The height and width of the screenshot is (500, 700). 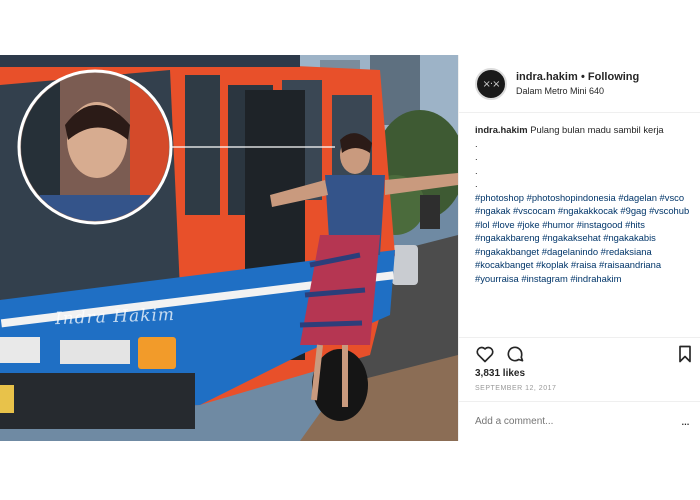 I want to click on follow-status-wrap: • Following, so click(x=610, y=77).